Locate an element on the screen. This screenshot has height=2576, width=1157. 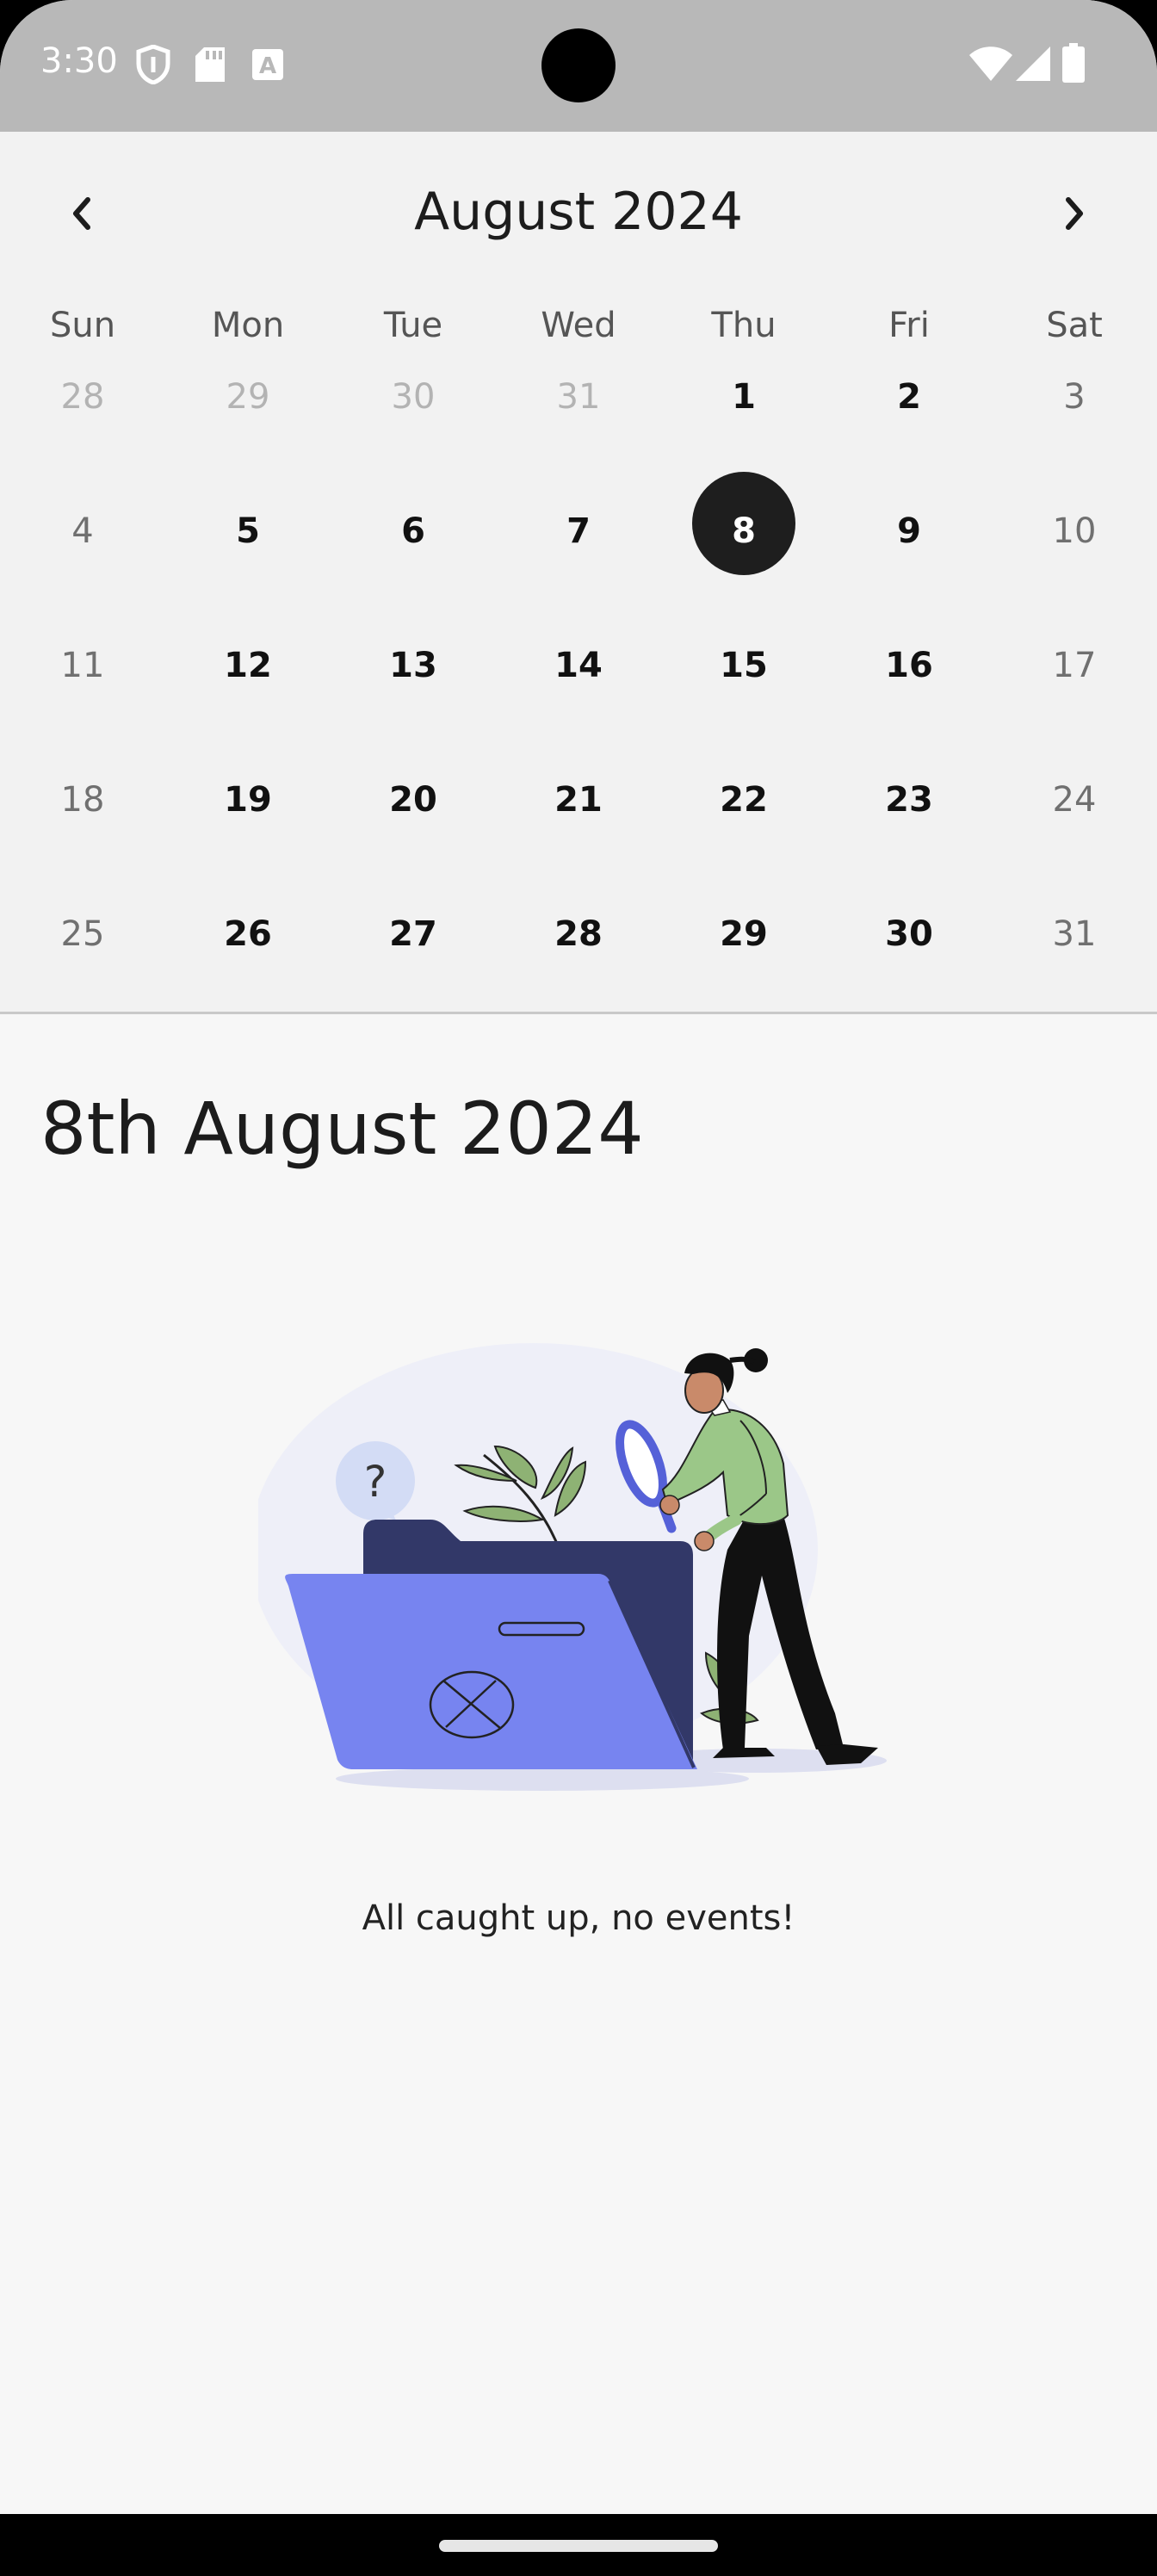
calendar-day-cell: 18 is located at coordinates (82, 843).